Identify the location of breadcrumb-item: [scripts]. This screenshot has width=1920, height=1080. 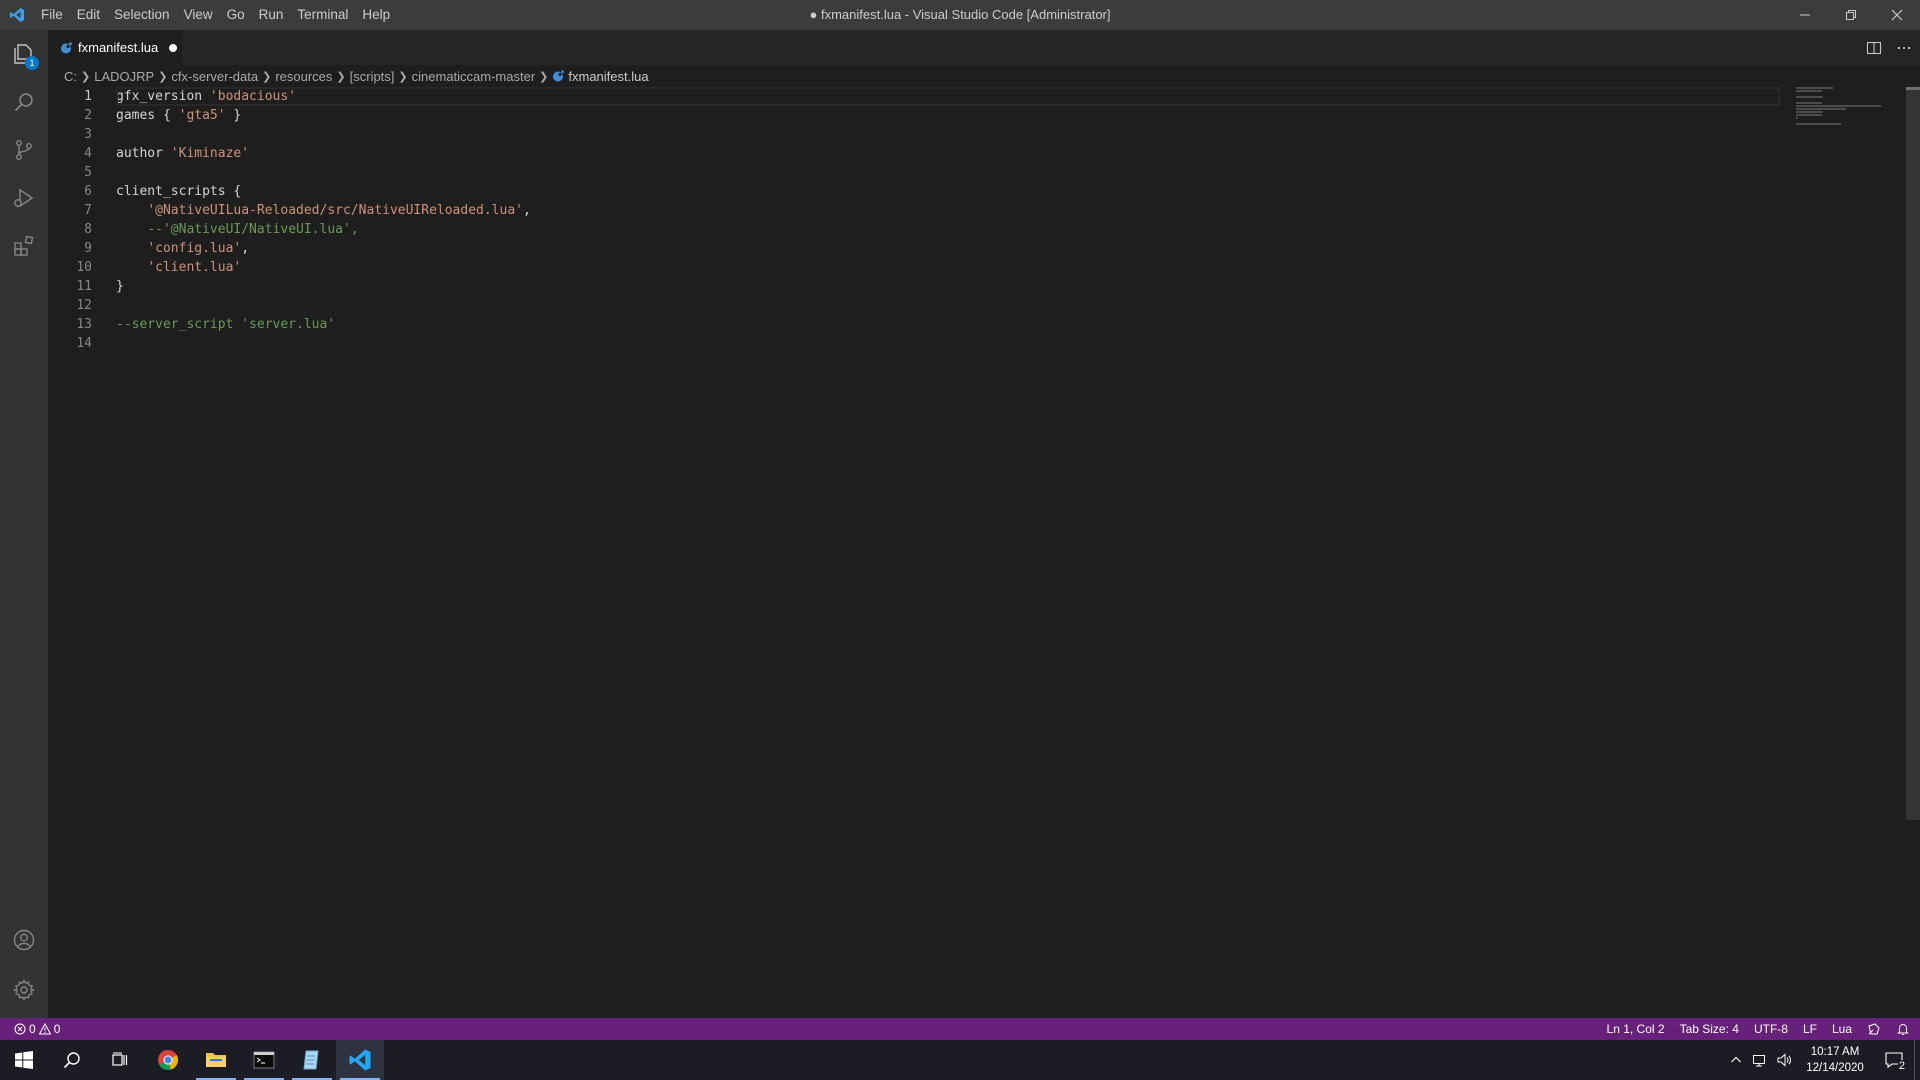
(372, 76).